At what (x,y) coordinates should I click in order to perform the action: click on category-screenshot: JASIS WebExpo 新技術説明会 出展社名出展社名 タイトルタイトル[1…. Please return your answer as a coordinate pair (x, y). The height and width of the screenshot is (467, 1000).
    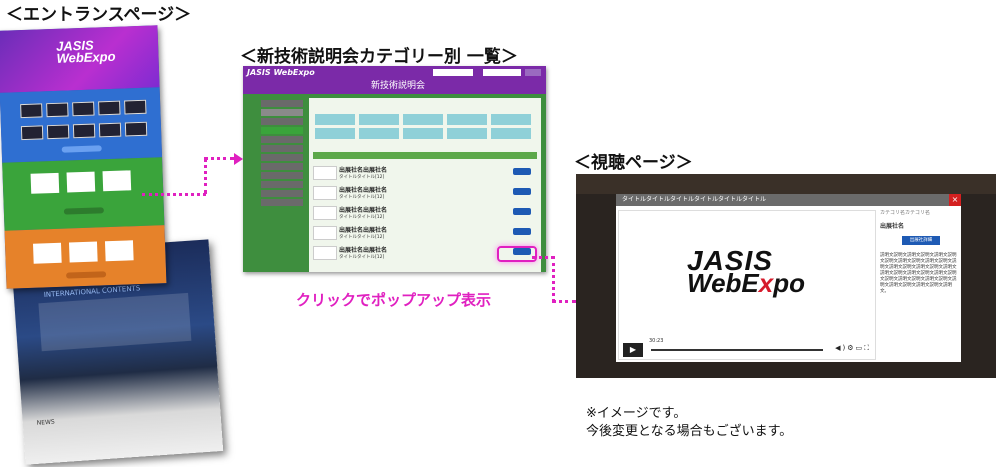
    Looking at the image, I should click on (394, 169).